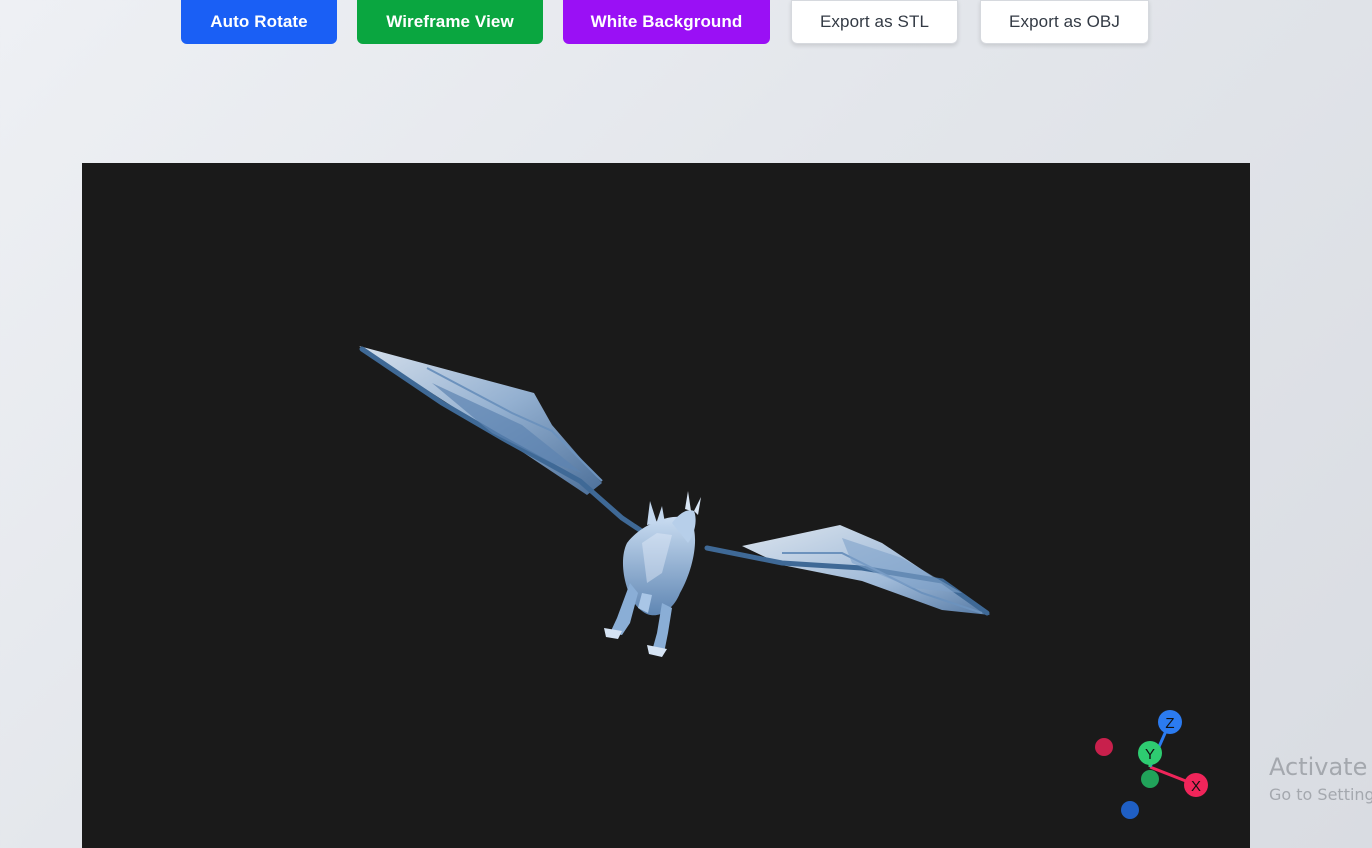 The height and width of the screenshot is (848, 1372). Describe the element at coordinates (874, 22) in the screenshot. I see `export-stl-button: Export as STL` at that location.